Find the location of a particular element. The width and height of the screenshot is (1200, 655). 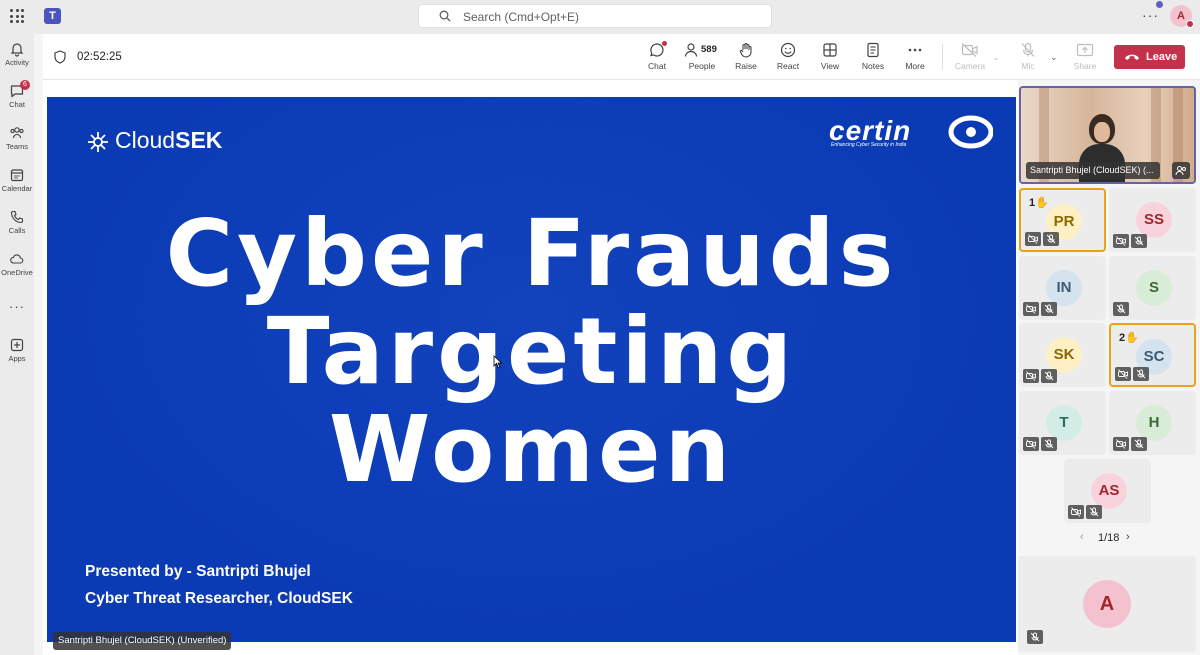

avatar: SS is located at coordinates (1154, 220).